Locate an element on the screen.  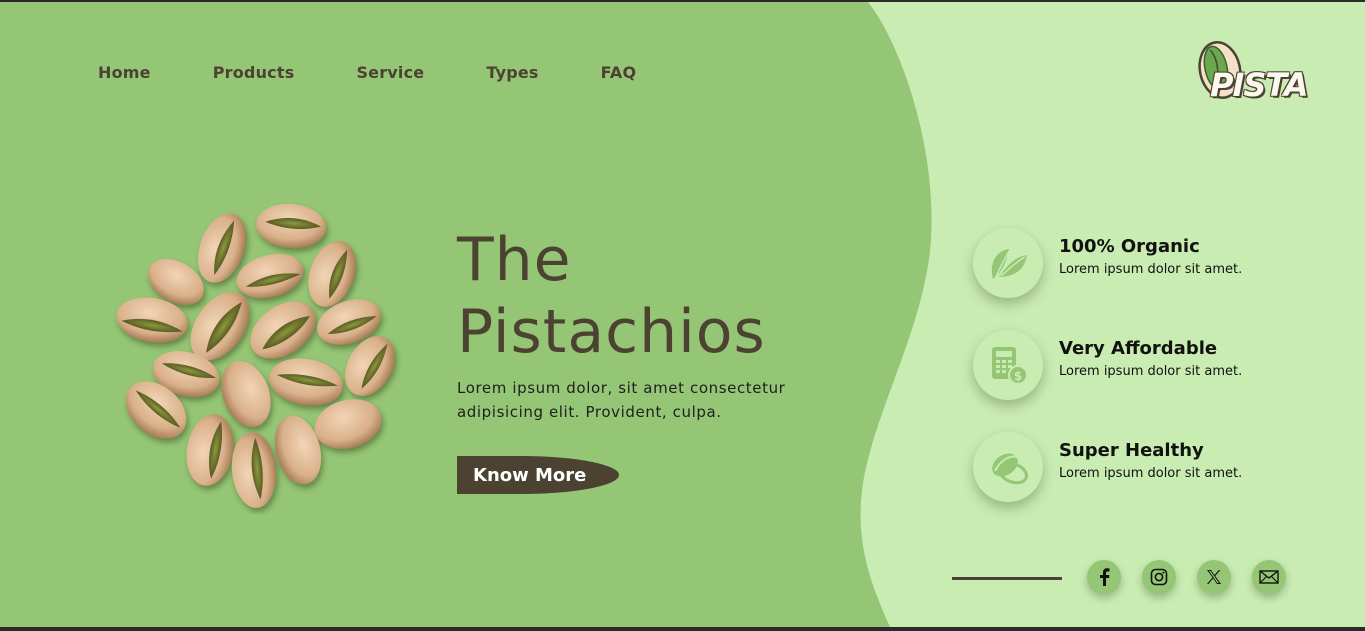
mail-icon is located at coordinates (1269, 577).